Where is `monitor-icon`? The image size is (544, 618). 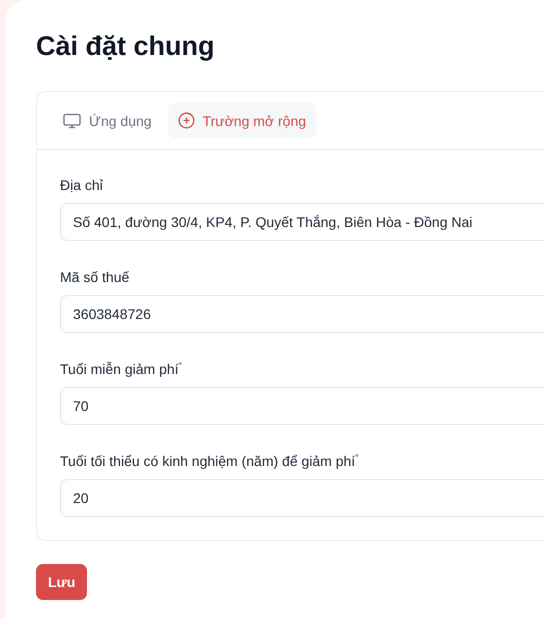
monitor-icon is located at coordinates (72, 120).